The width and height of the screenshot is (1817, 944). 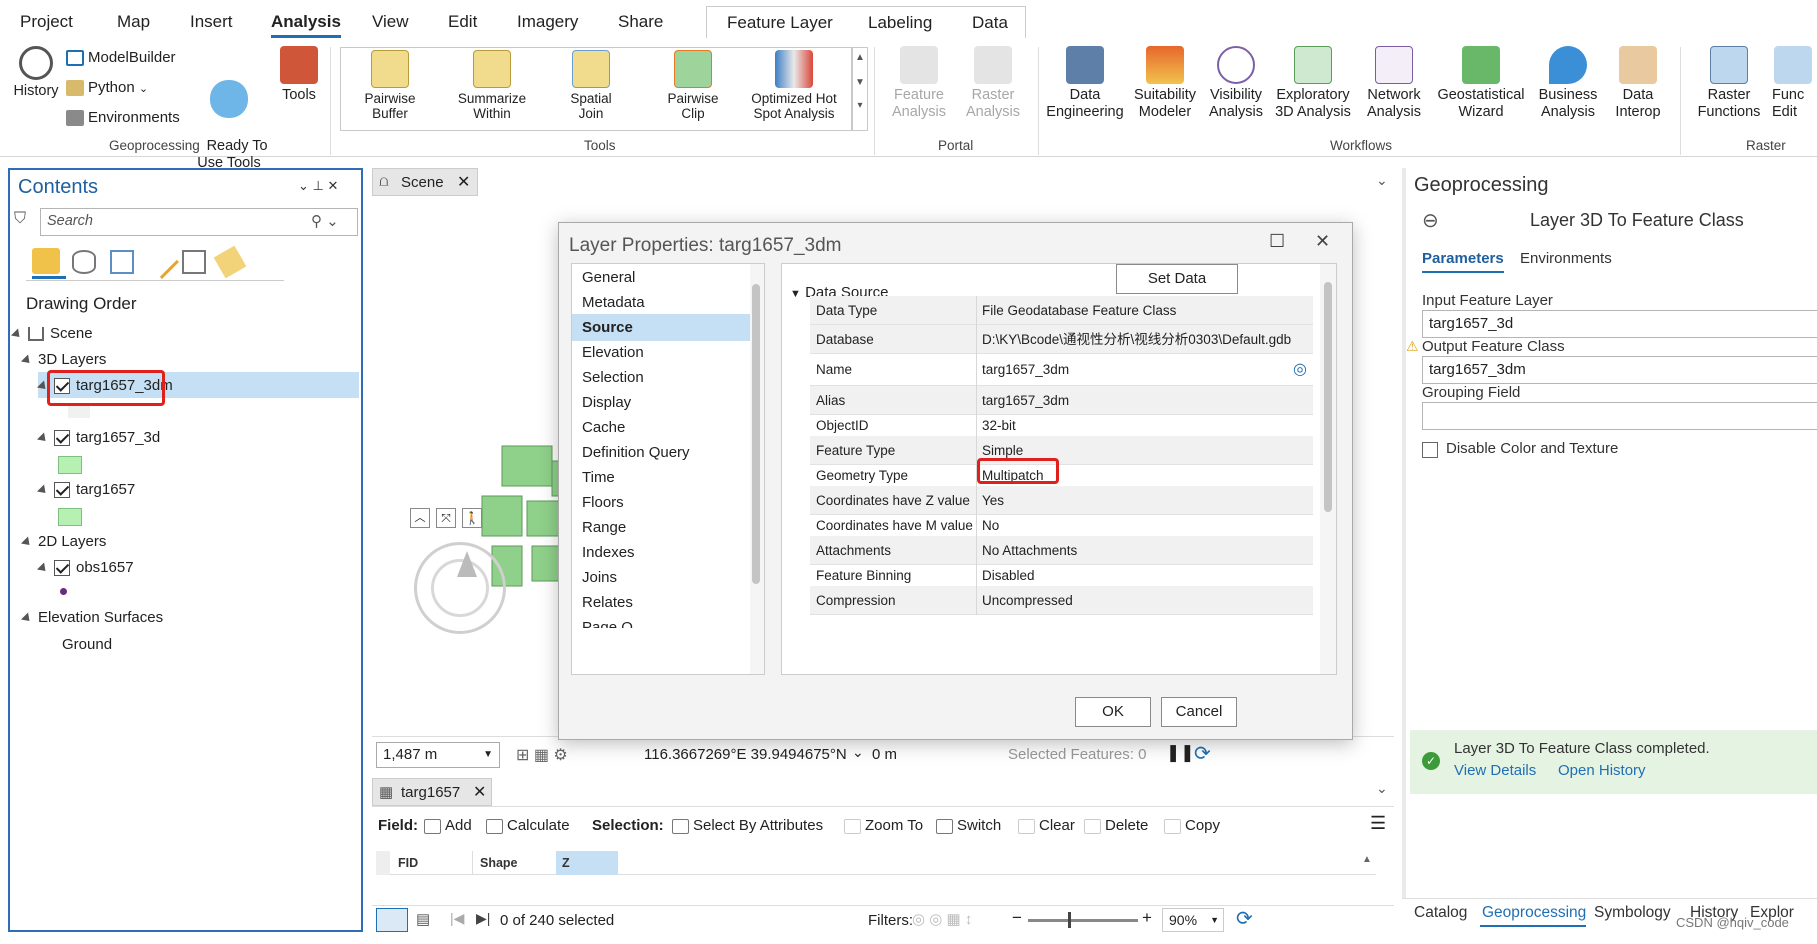 I want to click on nav-relates: Relates, so click(x=661, y=602).